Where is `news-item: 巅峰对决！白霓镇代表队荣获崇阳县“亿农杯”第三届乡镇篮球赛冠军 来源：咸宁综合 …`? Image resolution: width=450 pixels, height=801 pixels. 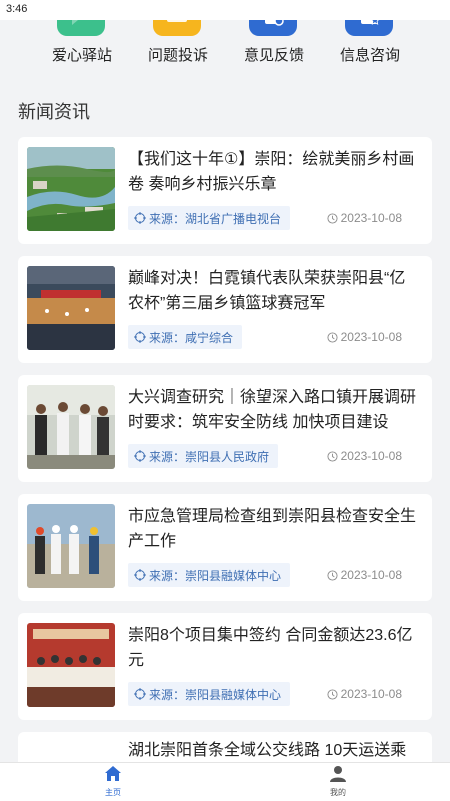 news-item: 巅峰对决！白霓镇代表队荣获崇阳县“亿农杯”第三届乡镇篮球赛冠军 来源：咸宁综合 … is located at coordinates (225, 309).